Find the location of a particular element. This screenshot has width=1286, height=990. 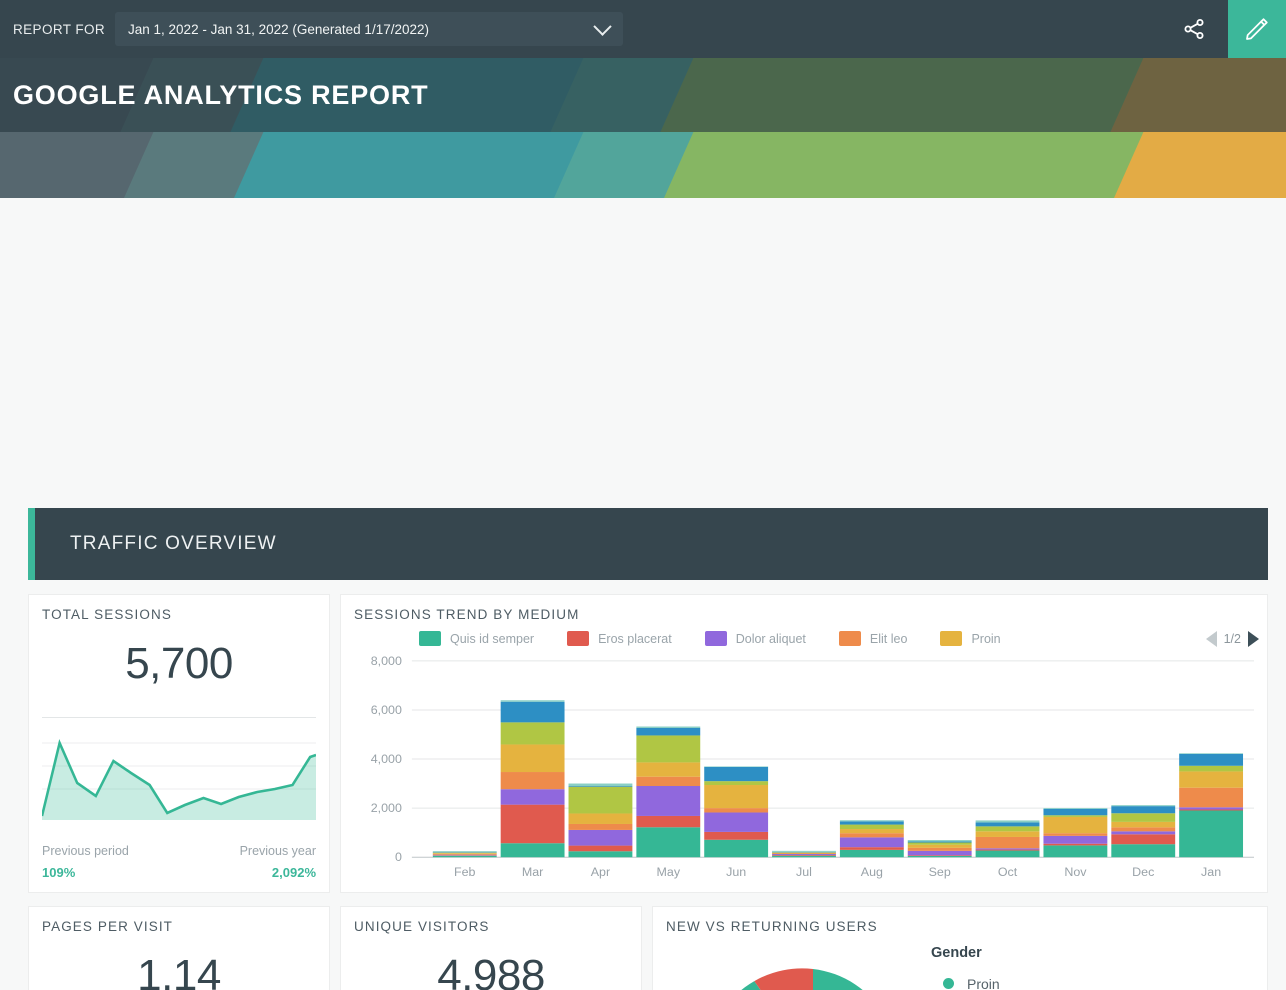

legend-item-0: Quis id semper is located at coordinates (476, 638).